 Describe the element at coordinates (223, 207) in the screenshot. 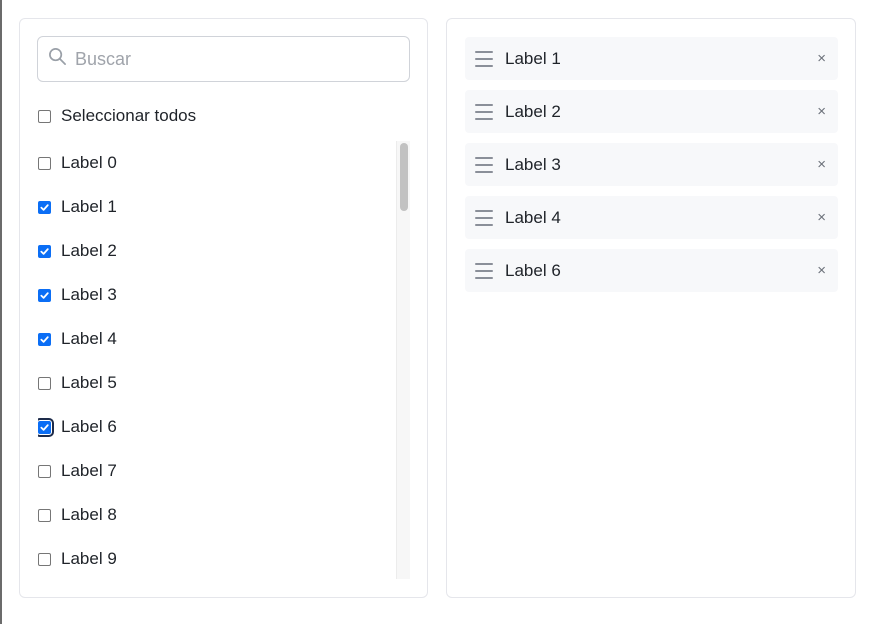

I see `list-item: Label 1` at that location.